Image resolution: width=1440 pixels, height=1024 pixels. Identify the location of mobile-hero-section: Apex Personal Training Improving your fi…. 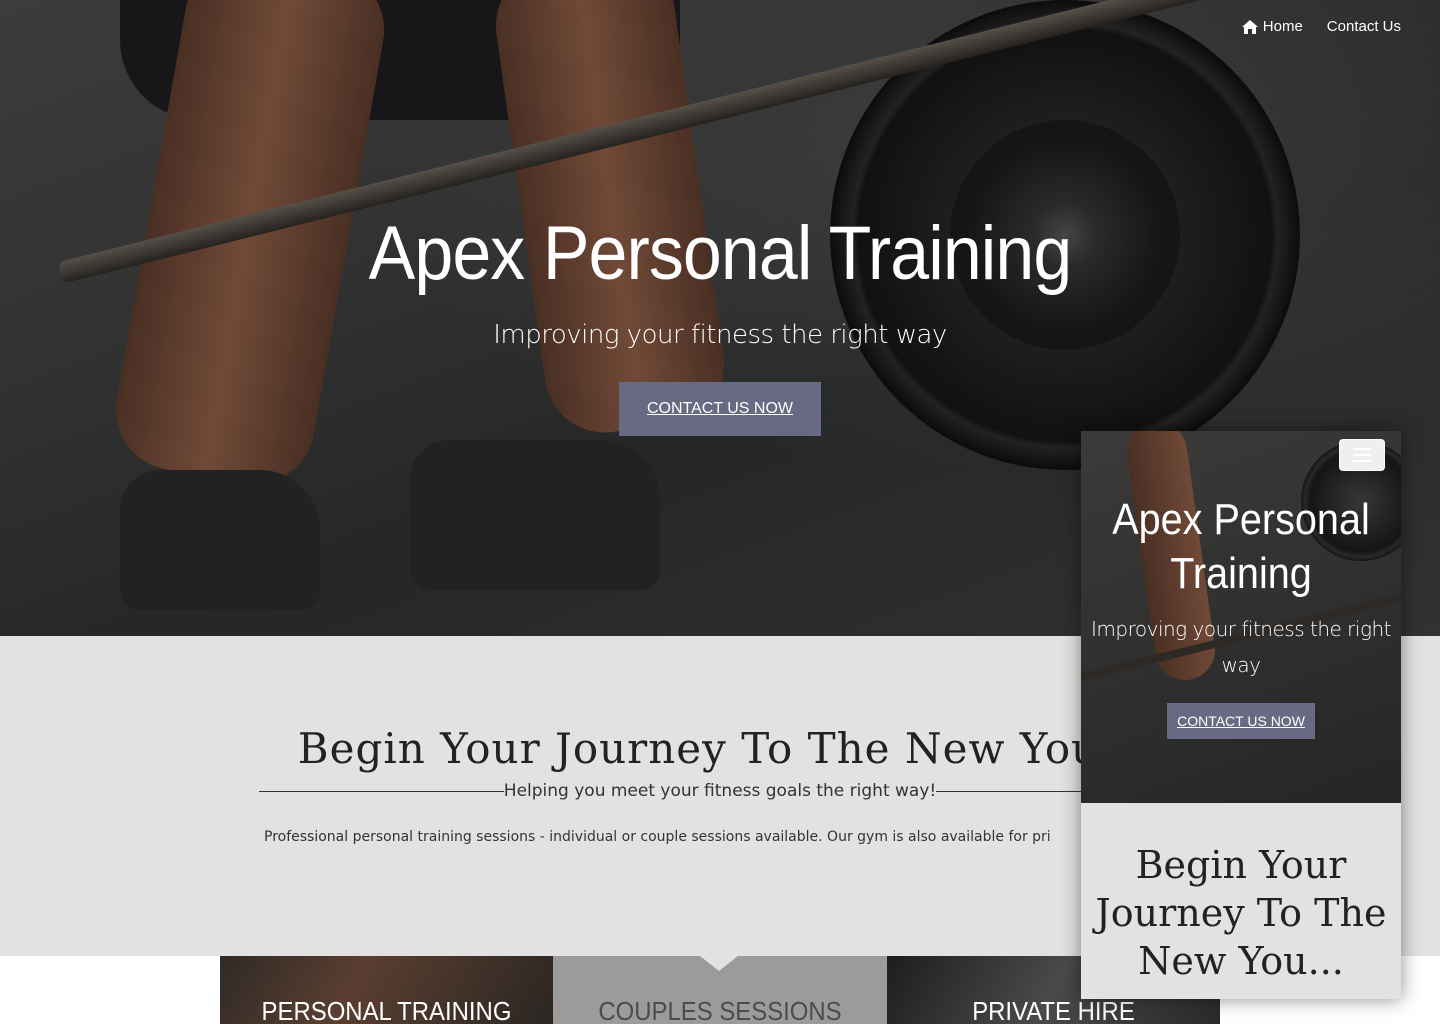
(1241, 617).